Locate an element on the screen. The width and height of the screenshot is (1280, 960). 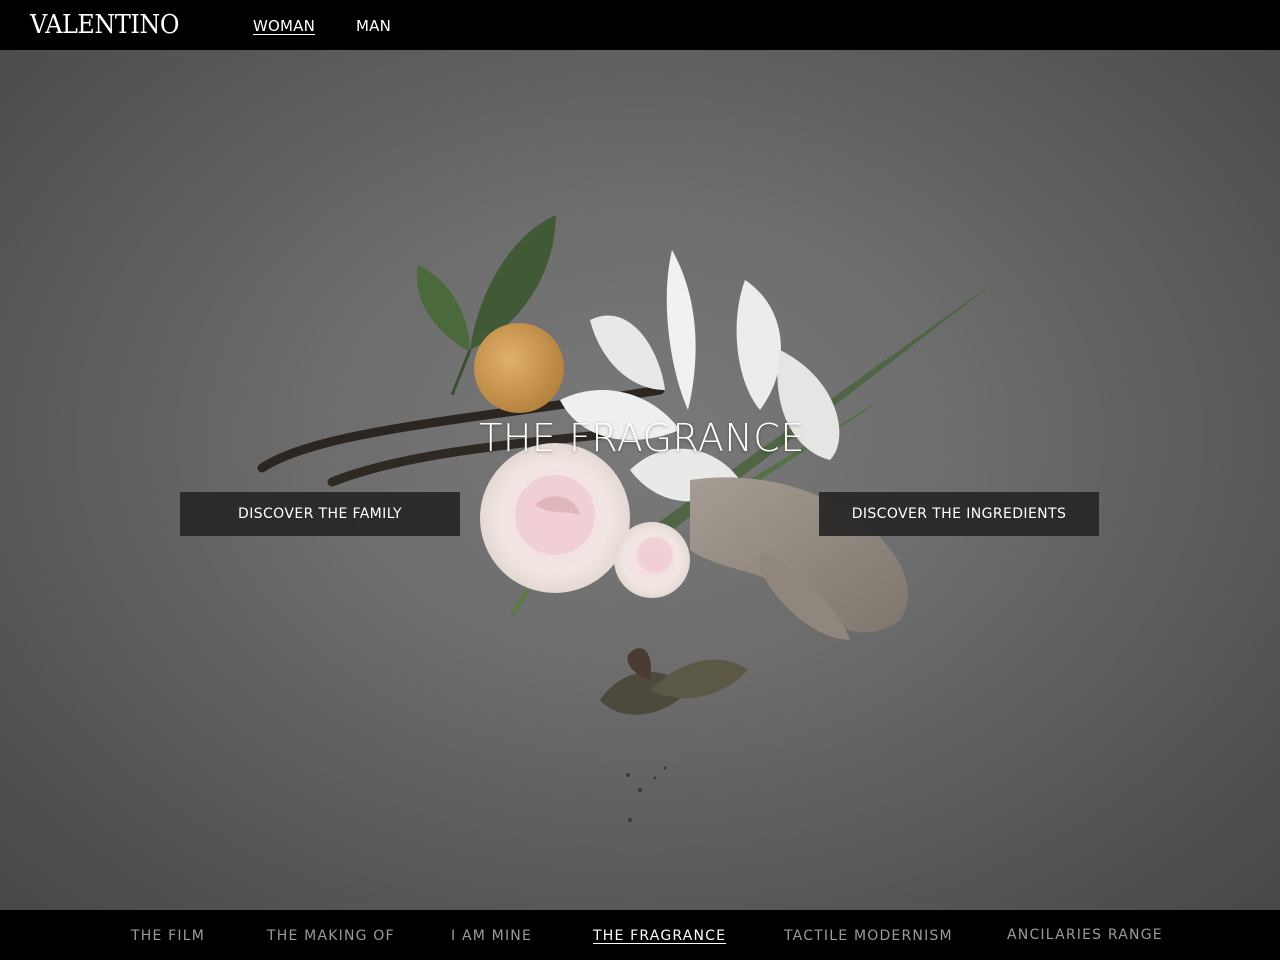
discover-ingredients-button: DISCOVER THE INGREDIENTS is located at coordinates (959, 514).